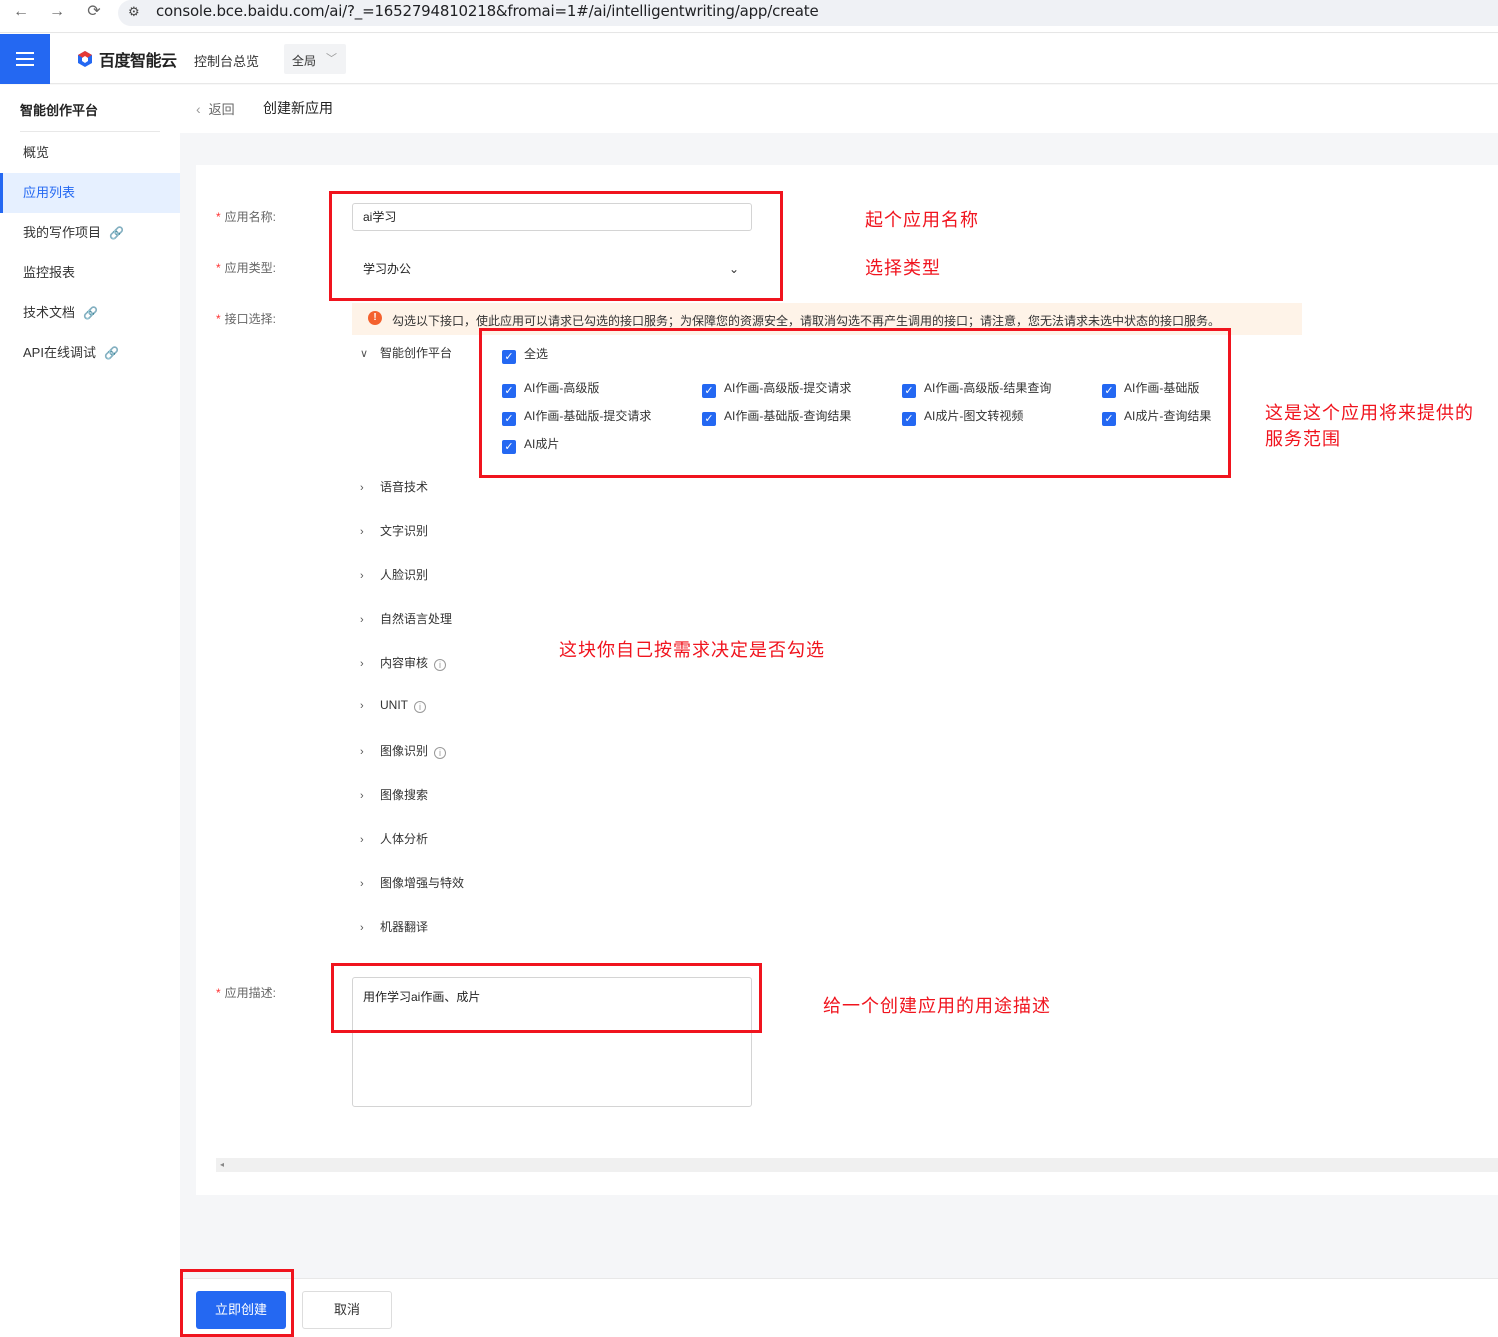  What do you see at coordinates (857, 1165) in the screenshot?
I see `horizontal-scrollbar: ◂` at bounding box center [857, 1165].